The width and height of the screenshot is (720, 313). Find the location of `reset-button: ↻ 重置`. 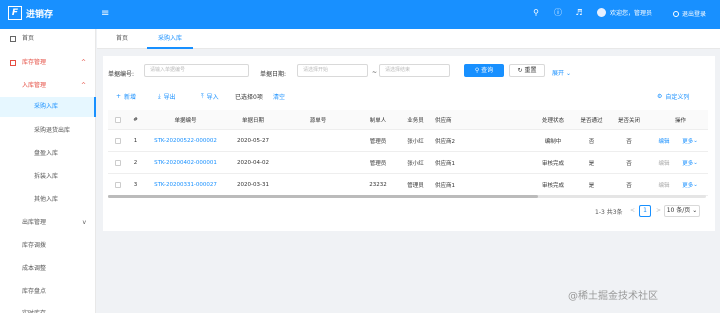

reset-button: ↻ 重置 is located at coordinates (527, 70).